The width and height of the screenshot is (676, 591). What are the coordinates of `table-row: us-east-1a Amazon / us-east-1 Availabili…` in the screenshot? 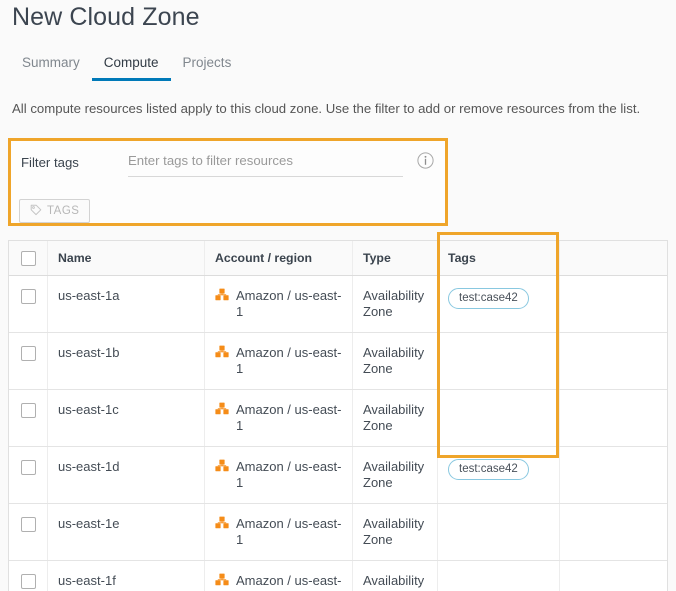 It's located at (338, 304).